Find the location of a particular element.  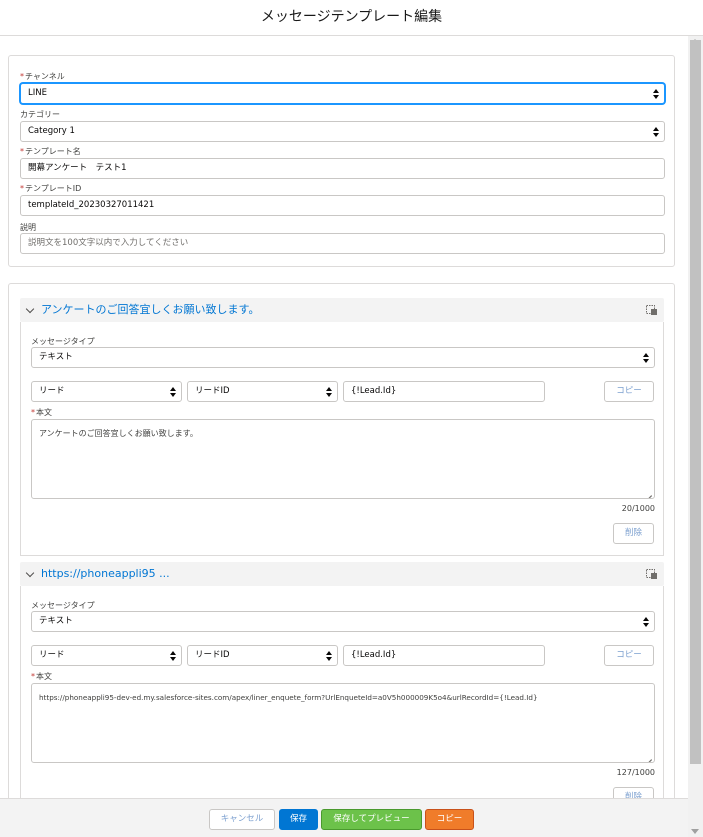

message-section-header: アンケートのご回答宜しくお願い致します。 is located at coordinates (342, 310).